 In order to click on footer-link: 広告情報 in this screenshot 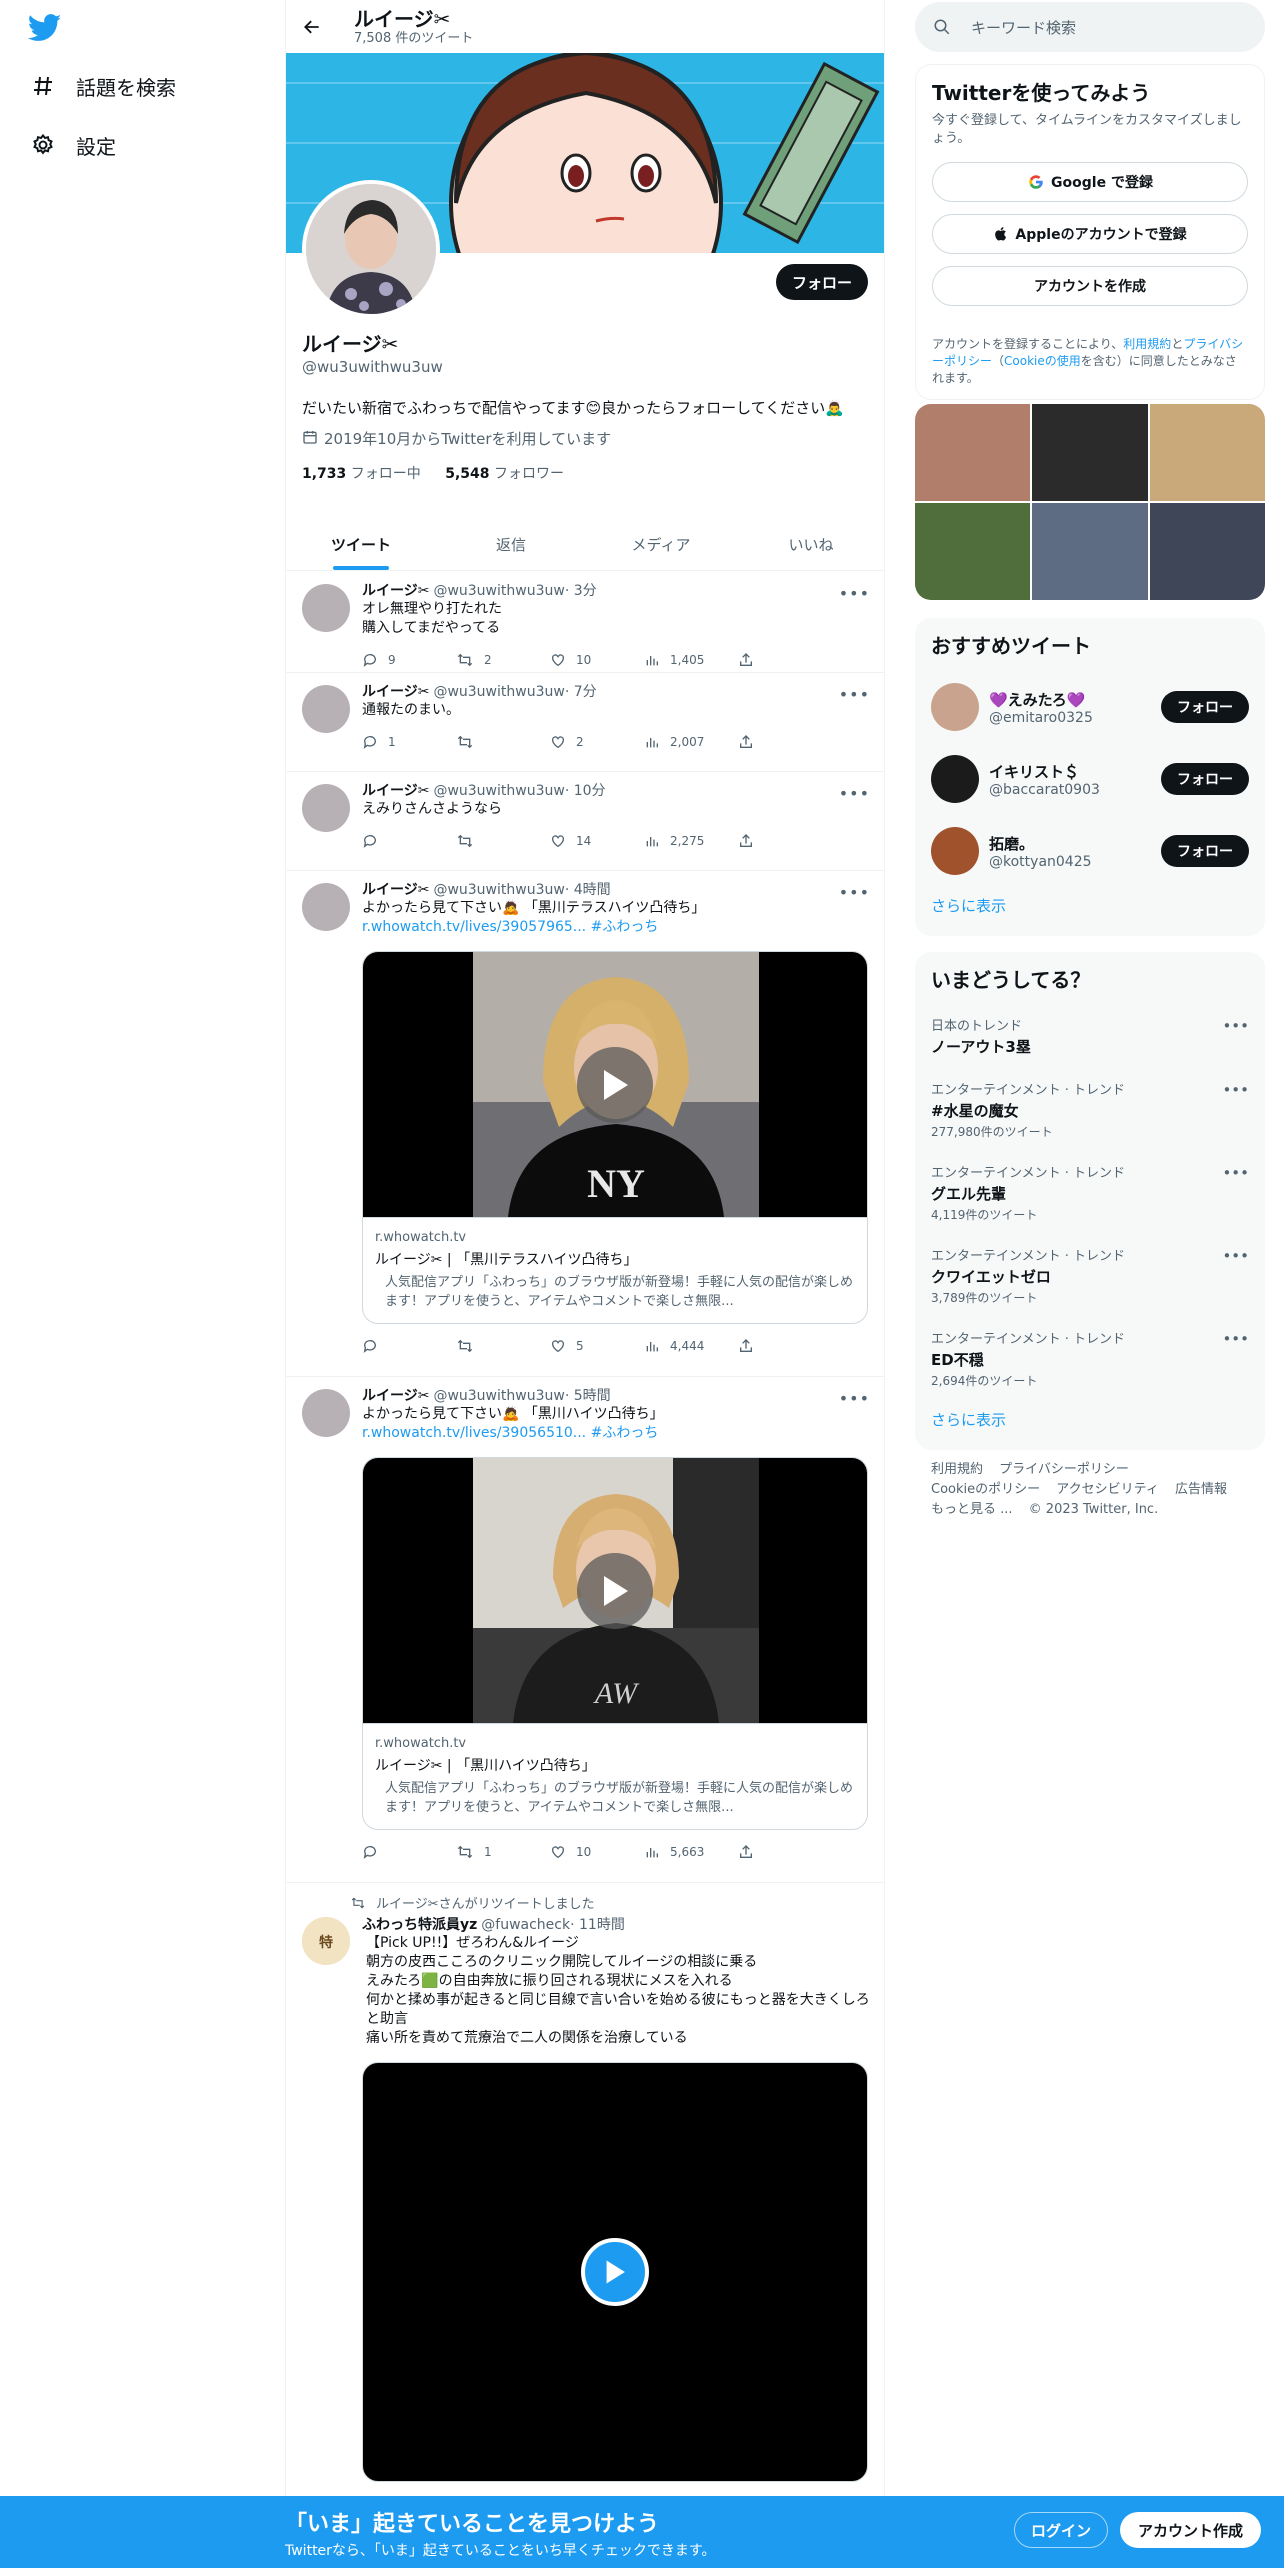, I will do `click(1201, 1489)`.